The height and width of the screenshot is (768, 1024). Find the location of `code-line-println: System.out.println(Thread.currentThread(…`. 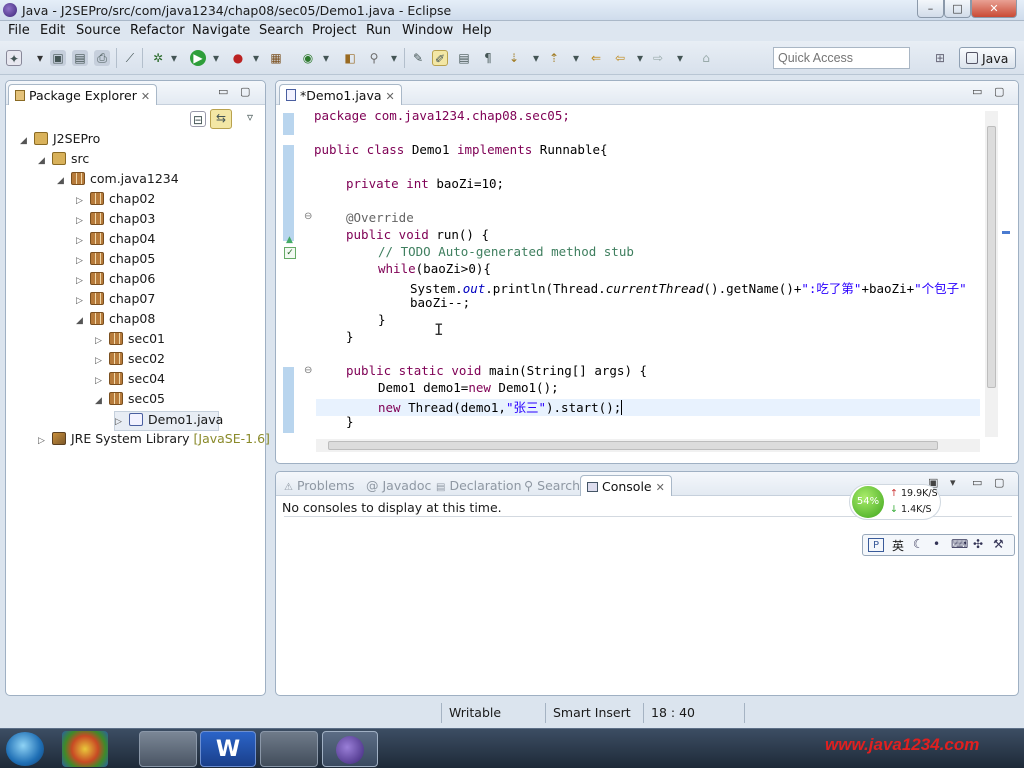

code-line-println: System.out.println(Thread.currentThread(… is located at coordinates (697, 287).